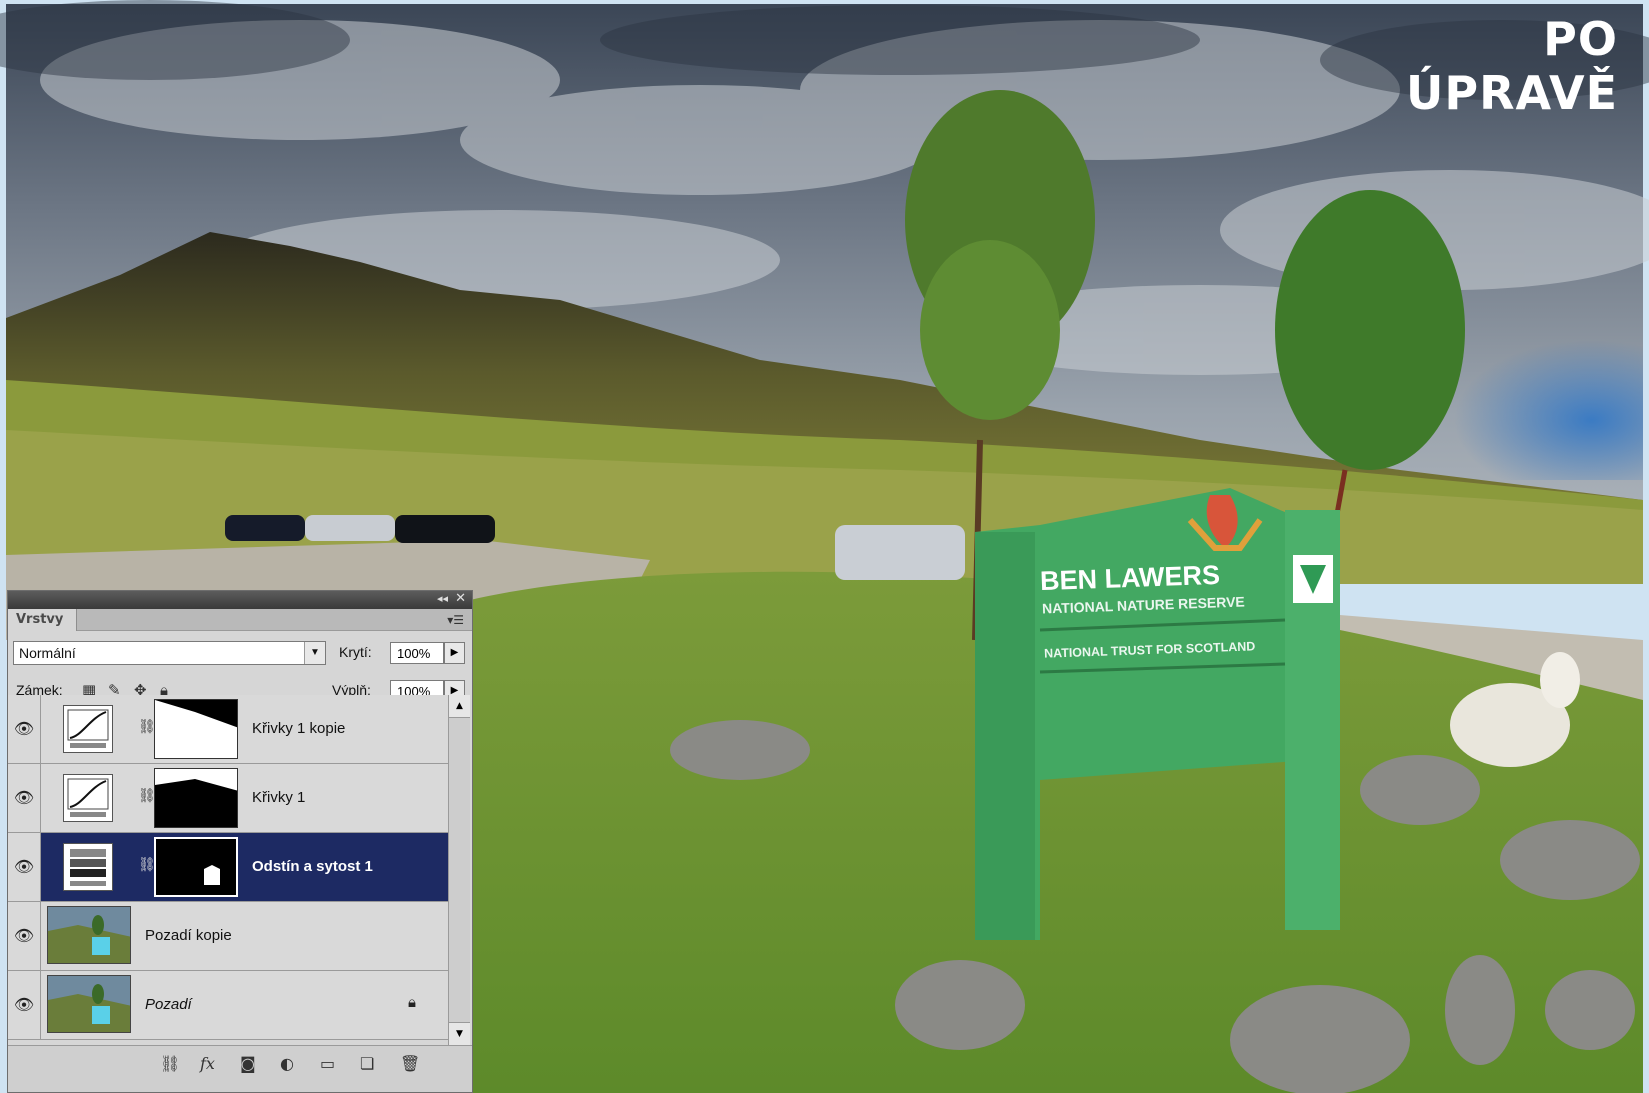  What do you see at coordinates (455, 620) in the screenshot?
I see `panel-menu-icon: ▾☰` at bounding box center [455, 620].